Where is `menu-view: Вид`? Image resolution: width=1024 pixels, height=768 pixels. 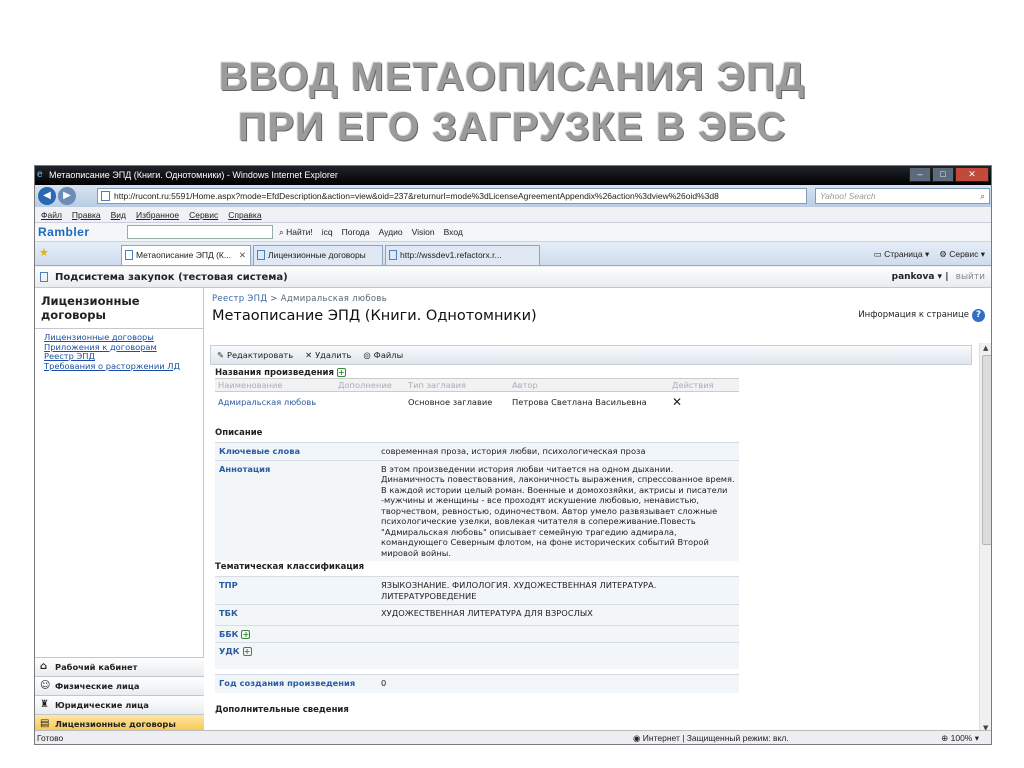 menu-view: Вид is located at coordinates (118, 214).